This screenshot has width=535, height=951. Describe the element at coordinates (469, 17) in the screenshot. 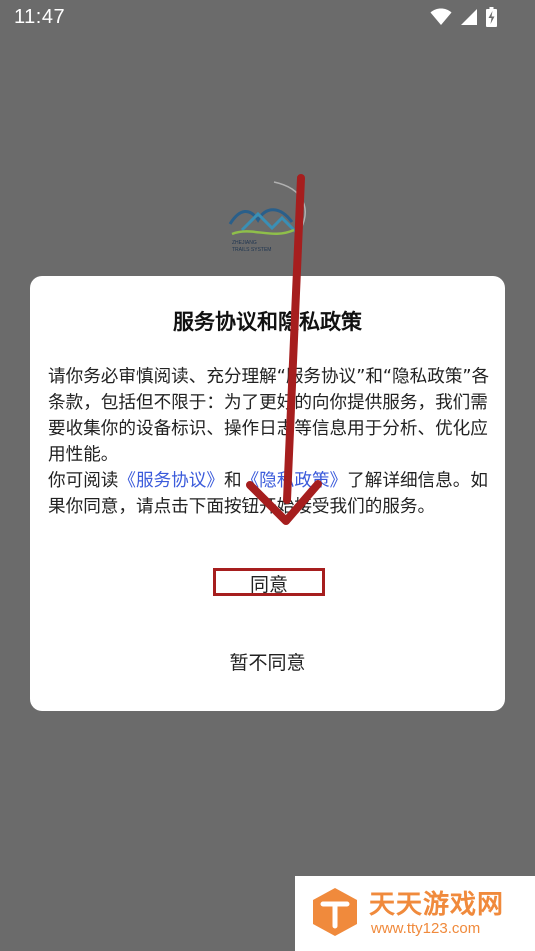

I see `cellular-signal-icon` at that location.